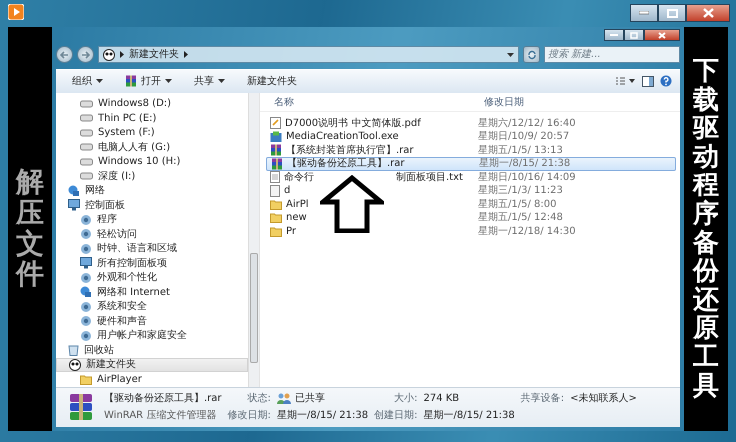  What do you see at coordinates (429, 177) in the screenshot?
I see `file-name: 制面板项目.txt` at bounding box center [429, 177].